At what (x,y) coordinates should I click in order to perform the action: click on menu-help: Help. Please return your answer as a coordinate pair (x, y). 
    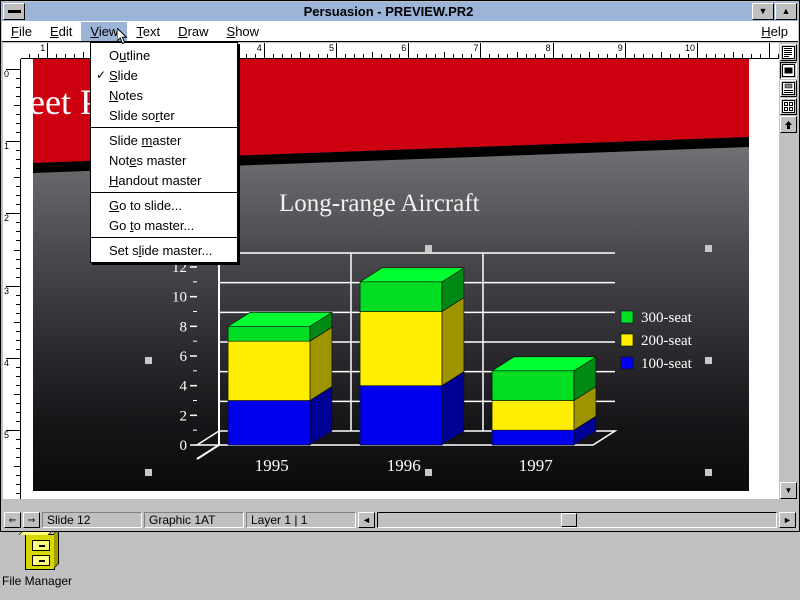
    Looking at the image, I should click on (775, 31).